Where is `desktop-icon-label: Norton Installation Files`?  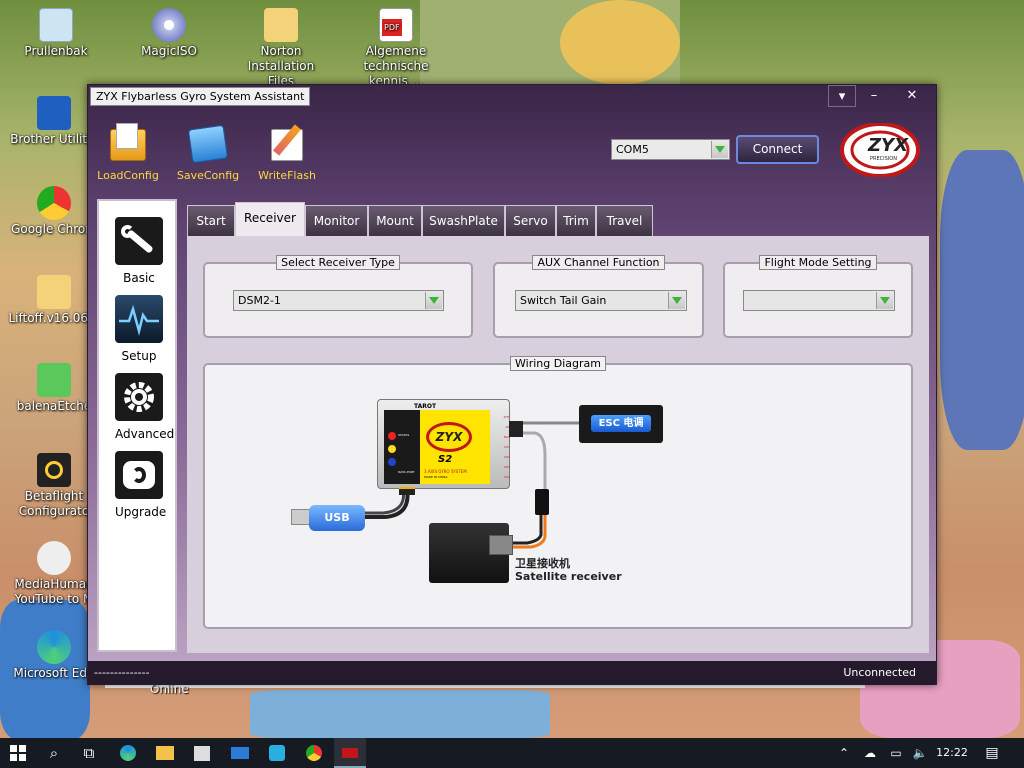 desktop-icon-label: Norton Installation Files is located at coordinates (281, 66).